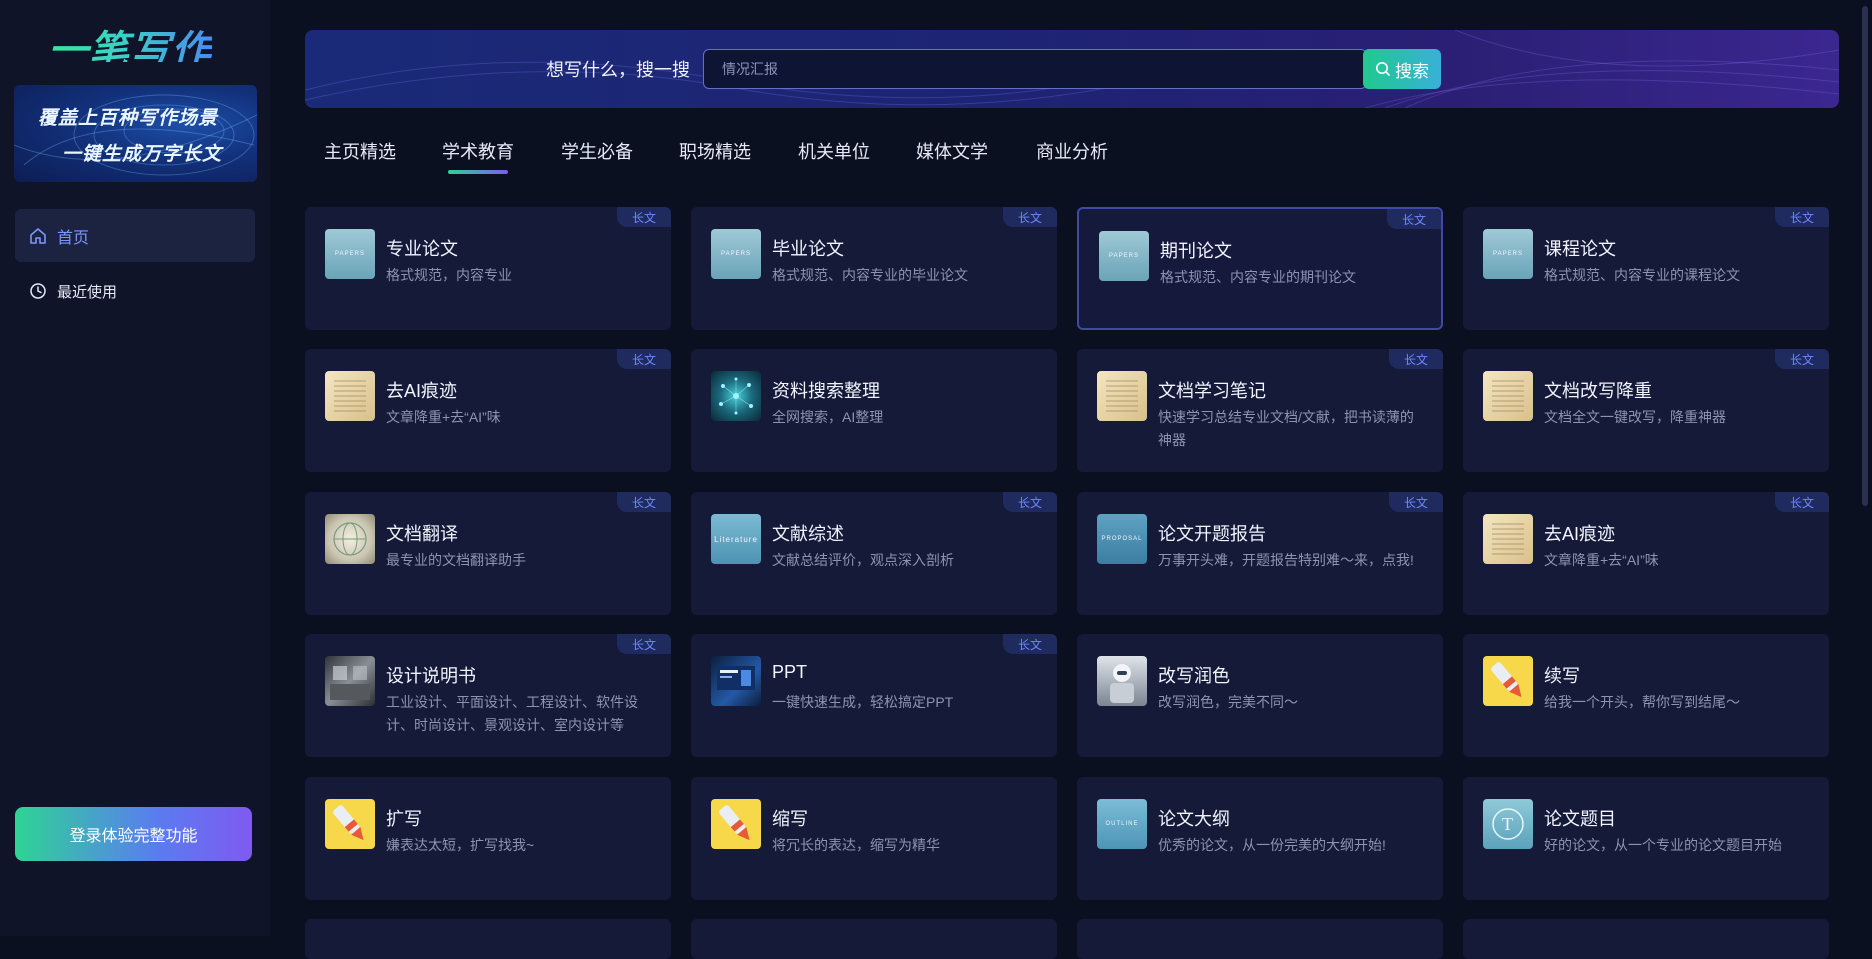  I want to click on template-card: 长文 PAPERS 毕业论文格式规范、内容专业的毕业论文, so click(874, 268).